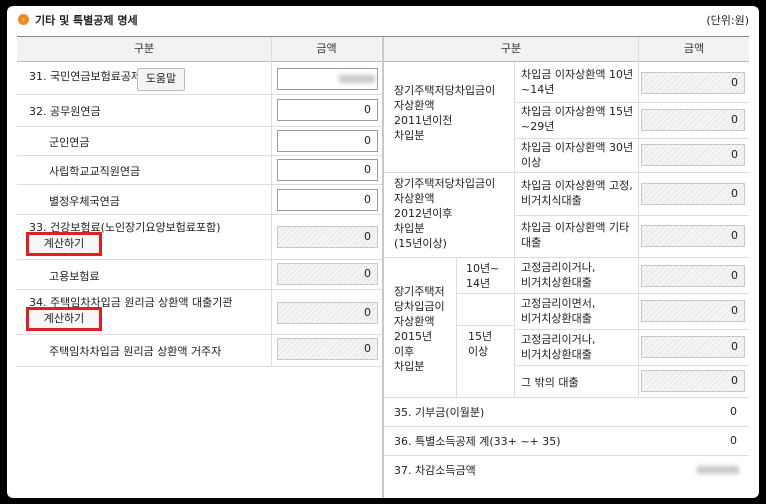 This screenshot has height=504, width=766. I want to click on period-10-14-label: 10년~ 14년, so click(483, 276).